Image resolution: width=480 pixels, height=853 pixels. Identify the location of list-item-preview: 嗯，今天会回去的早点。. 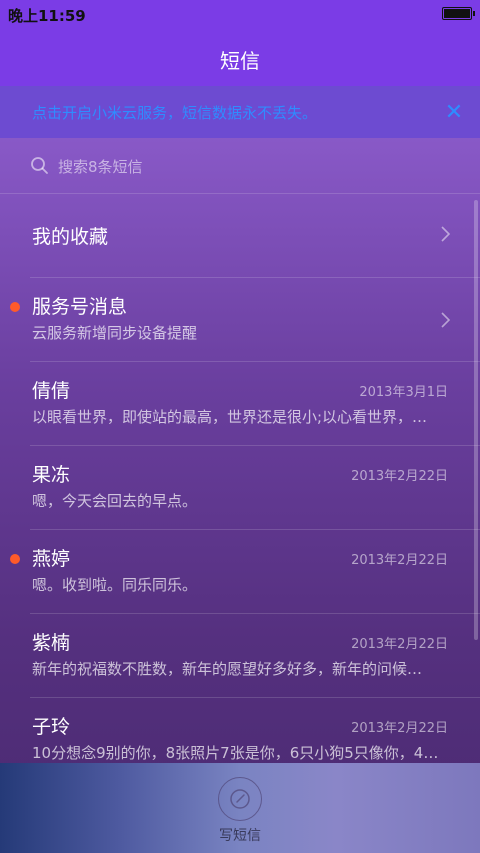
(115, 501).